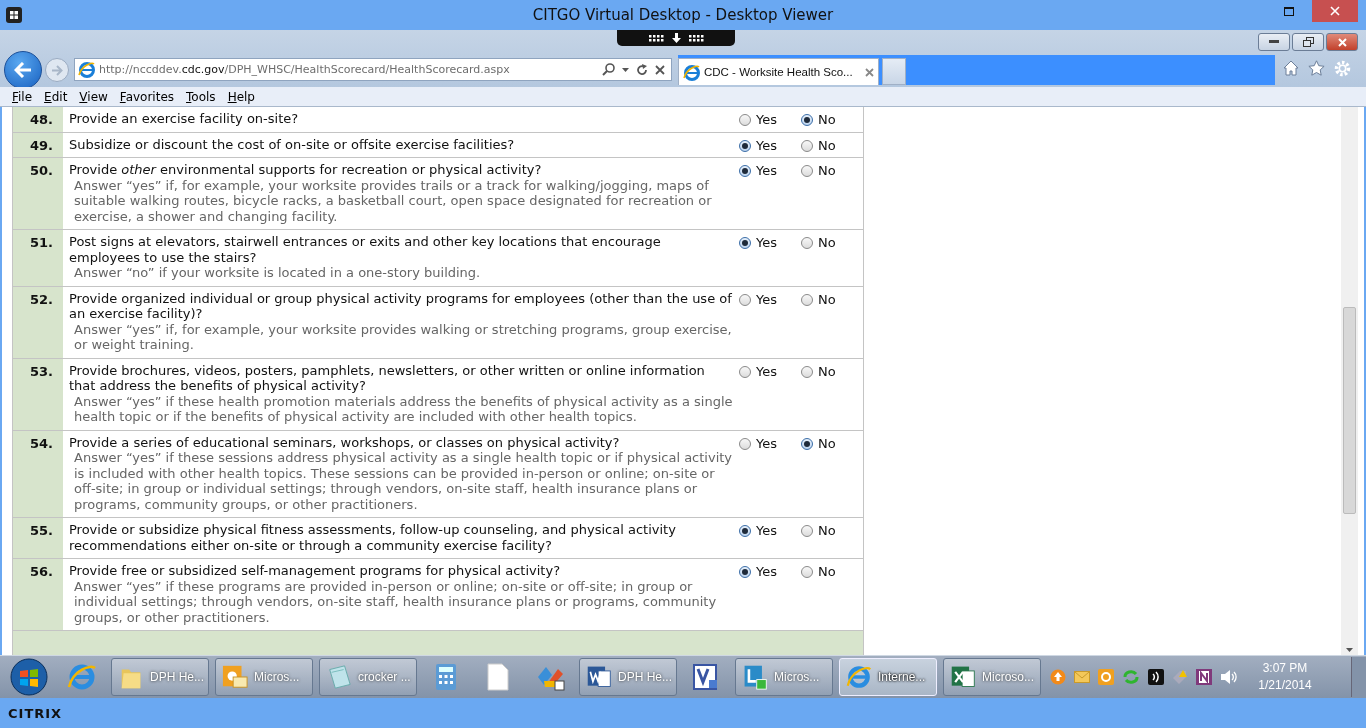 This screenshot has height=728, width=1366. Describe the element at coordinates (14, 15) in the screenshot. I see `app-icon` at that location.